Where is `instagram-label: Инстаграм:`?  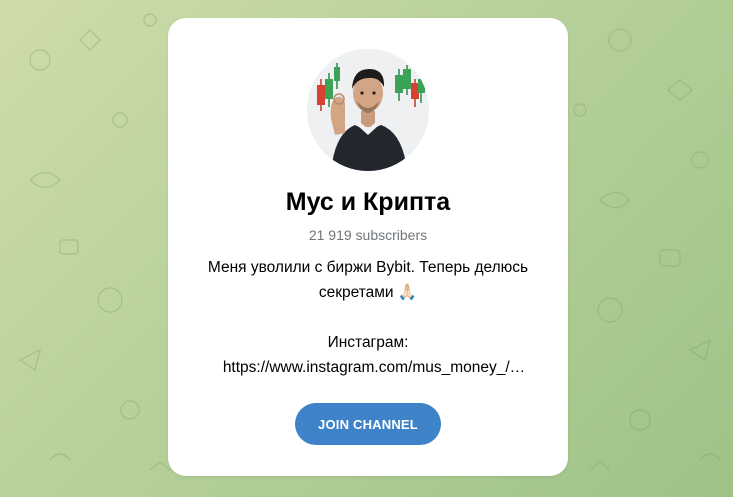
instagram-label: Инстаграм: is located at coordinates (368, 342).